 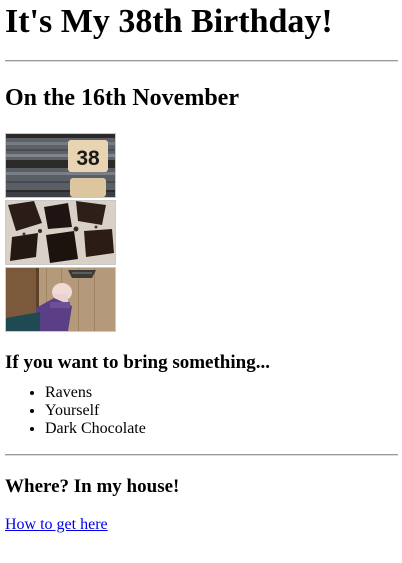 I want to click on where-heading: Where? In my house!, so click(x=92, y=486).